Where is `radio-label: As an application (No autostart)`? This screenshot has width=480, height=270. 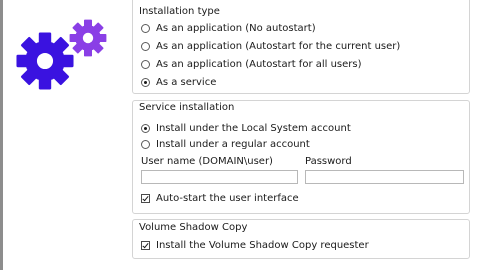 radio-label: As an application (No autostart) is located at coordinates (236, 28).